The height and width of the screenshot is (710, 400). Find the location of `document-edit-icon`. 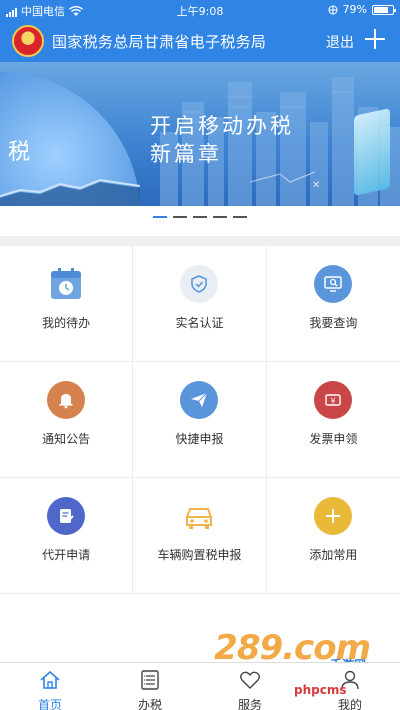

document-edit-icon is located at coordinates (66, 516).